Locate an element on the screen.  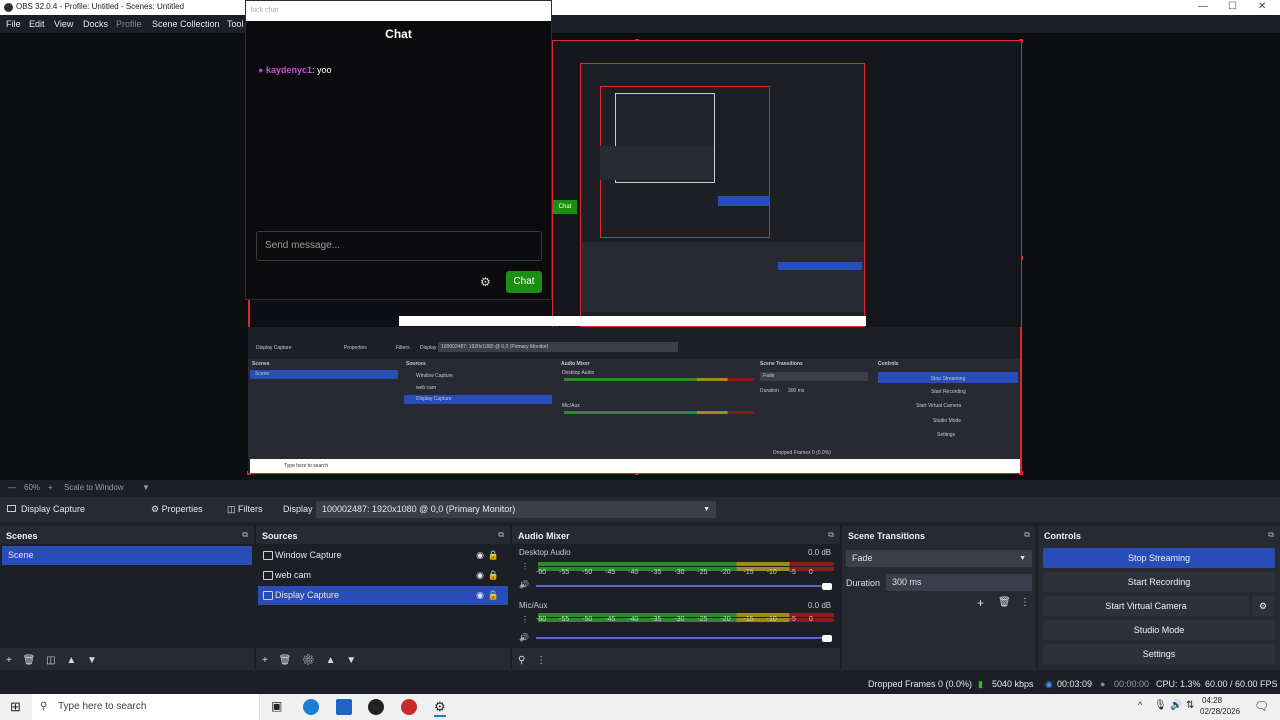
scale-mode: Scale to Window is located at coordinates (94, 487).